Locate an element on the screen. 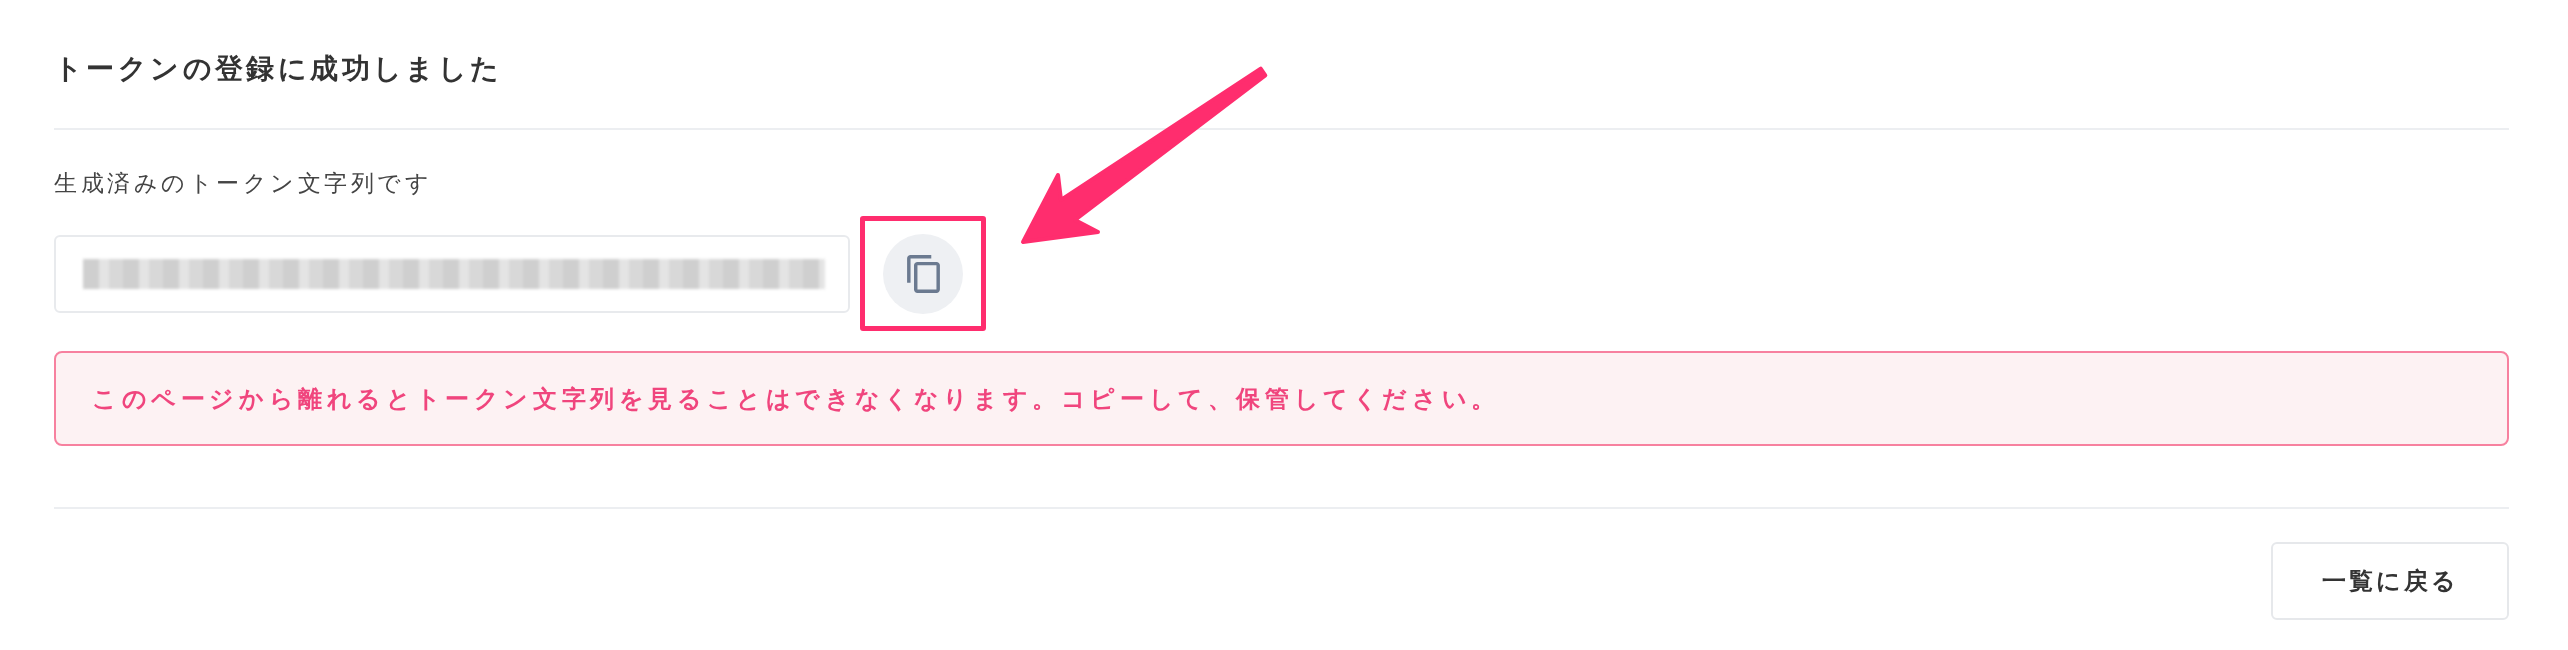  token-label: 生成済みのトークン文字列です is located at coordinates (243, 183).